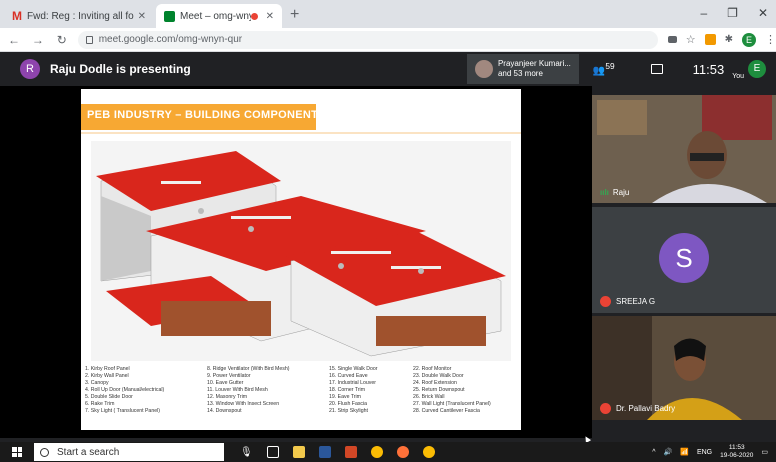 Image resolution: width=776 pixels, height=462 pixels. I want to click on chat-icon, so click(656, 69).